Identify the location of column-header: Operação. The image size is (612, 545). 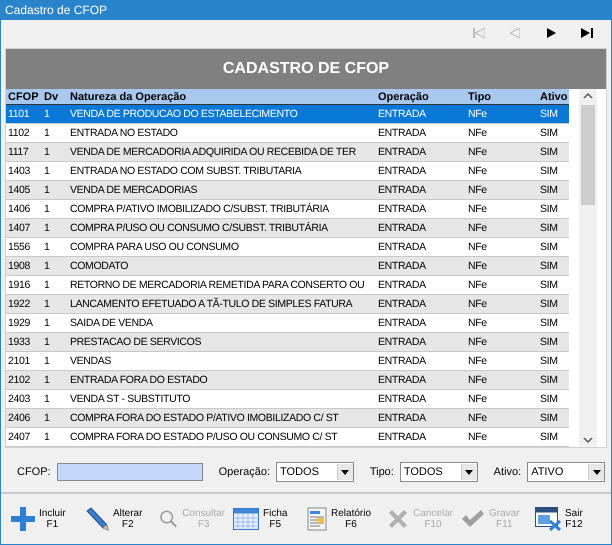
(421, 96).